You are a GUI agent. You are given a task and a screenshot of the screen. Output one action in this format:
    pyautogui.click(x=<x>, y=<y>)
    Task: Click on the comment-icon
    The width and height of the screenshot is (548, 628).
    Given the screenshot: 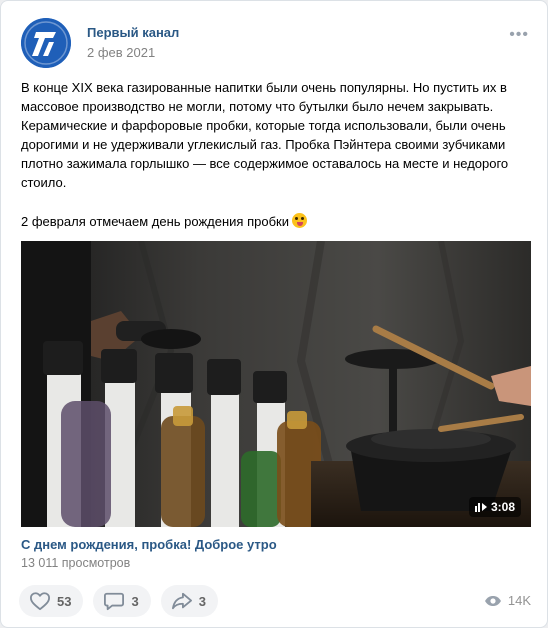 What is the action you would take?
    pyautogui.click(x=114, y=601)
    